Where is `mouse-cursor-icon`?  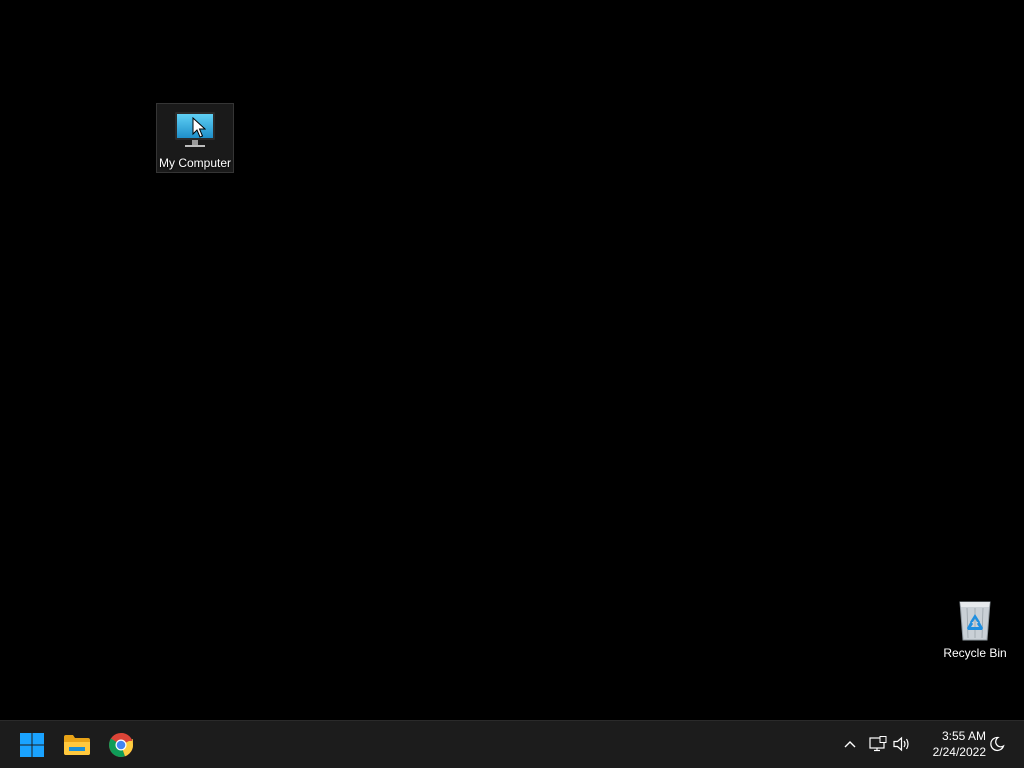
mouse-cursor-icon is located at coordinates (199, 127).